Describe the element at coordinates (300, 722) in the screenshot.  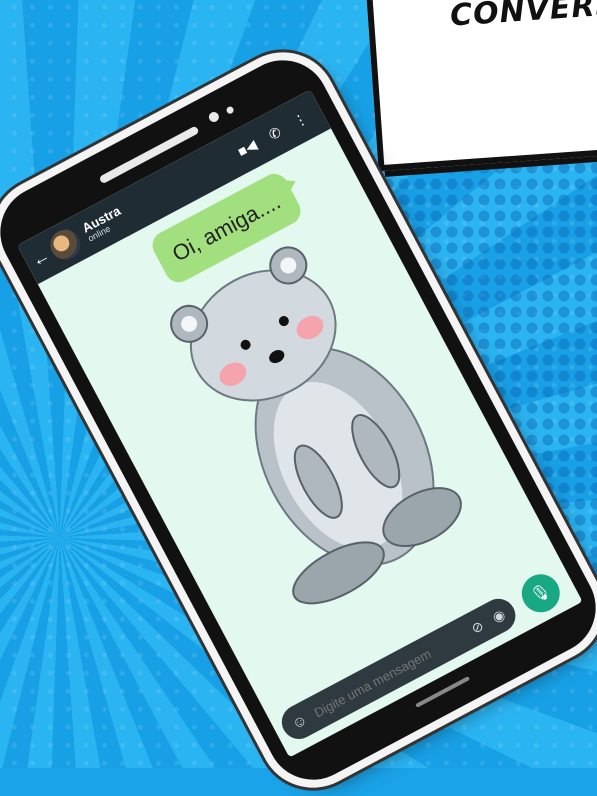
I see `emoji-icon: ☺` at that location.